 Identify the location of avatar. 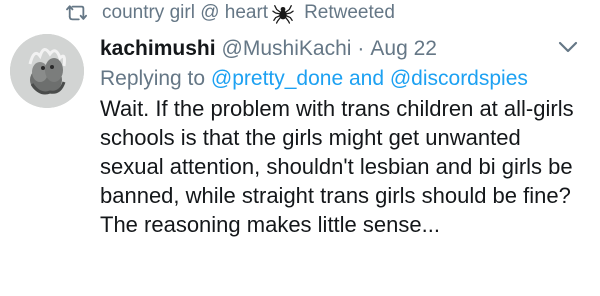
(47, 71).